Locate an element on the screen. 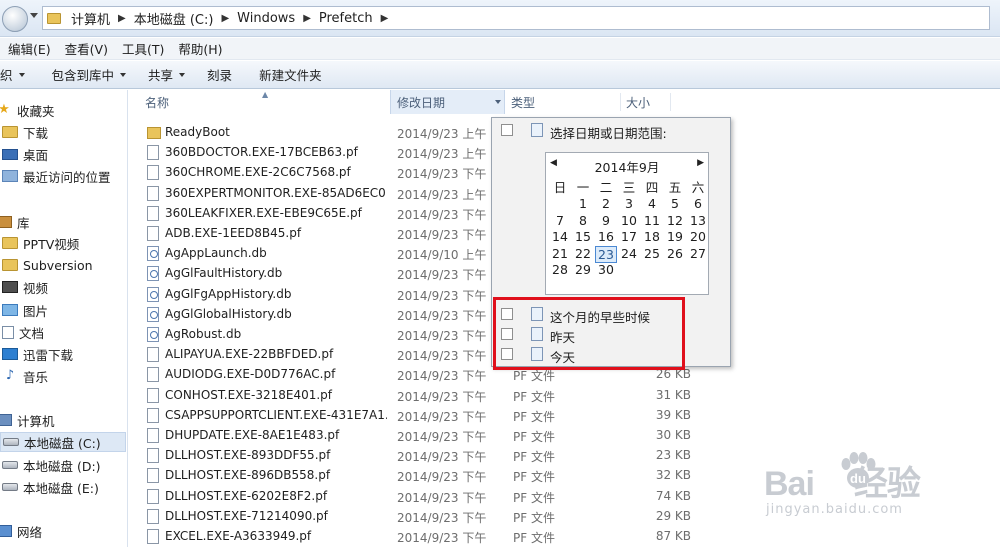  nav-item-drive-c: 本地磁盘 (C:) is located at coordinates (63, 442).